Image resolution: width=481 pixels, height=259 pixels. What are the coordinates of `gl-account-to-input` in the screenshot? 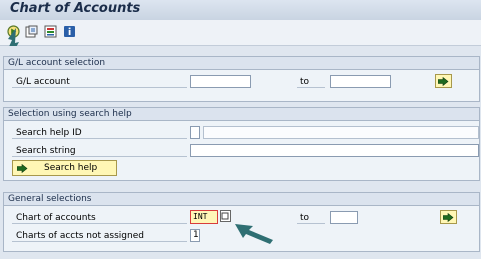 It's located at (360, 81).